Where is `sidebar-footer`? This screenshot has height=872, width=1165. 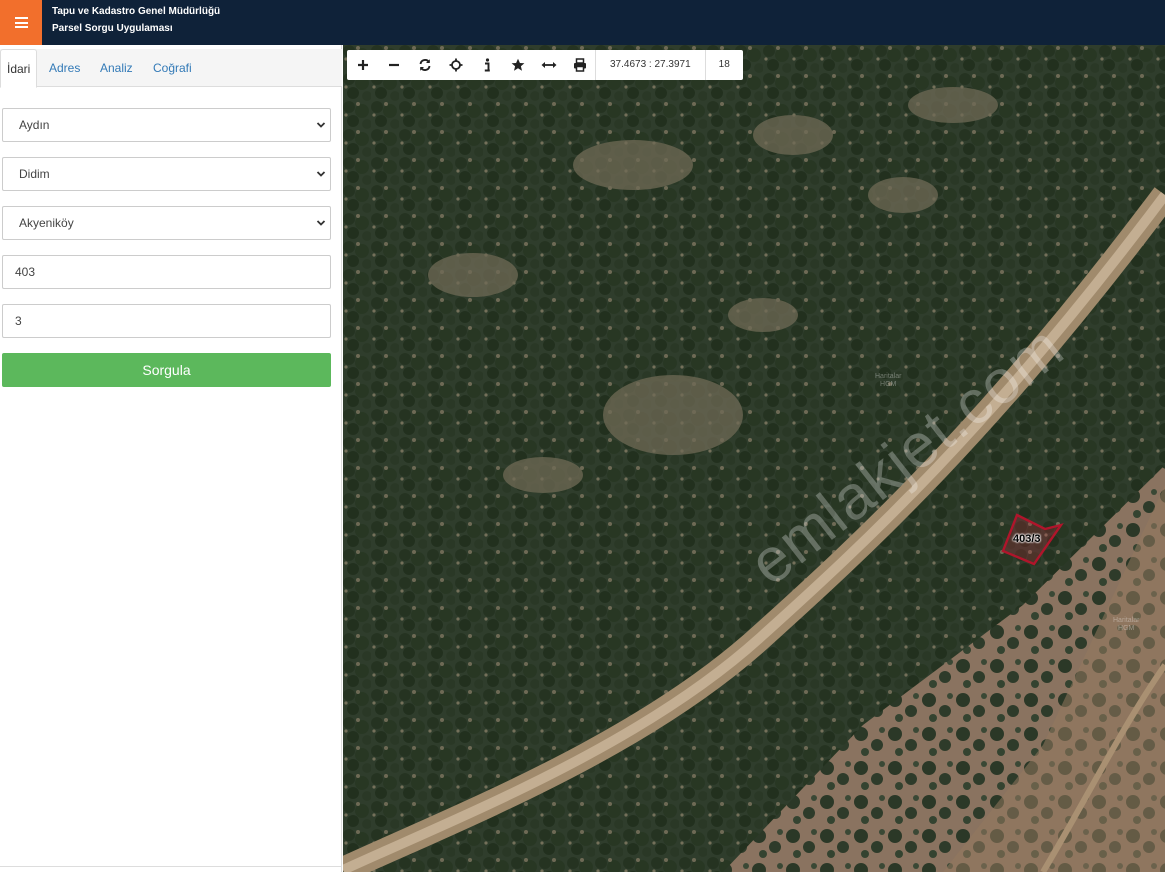 sidebar-footer is located at coordinates (171, 869).